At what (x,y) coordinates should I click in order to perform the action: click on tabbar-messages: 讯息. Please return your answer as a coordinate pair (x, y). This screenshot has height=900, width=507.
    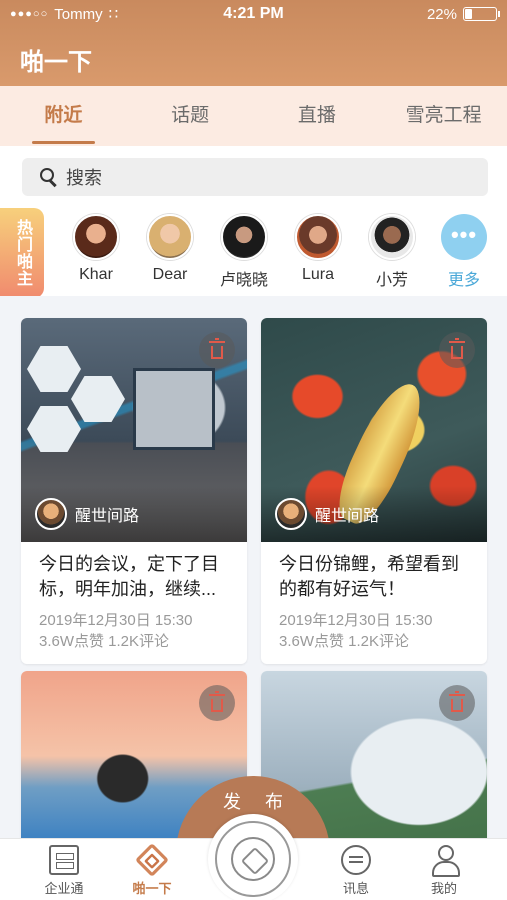
    Looking at the image, I should click on (356, 871).